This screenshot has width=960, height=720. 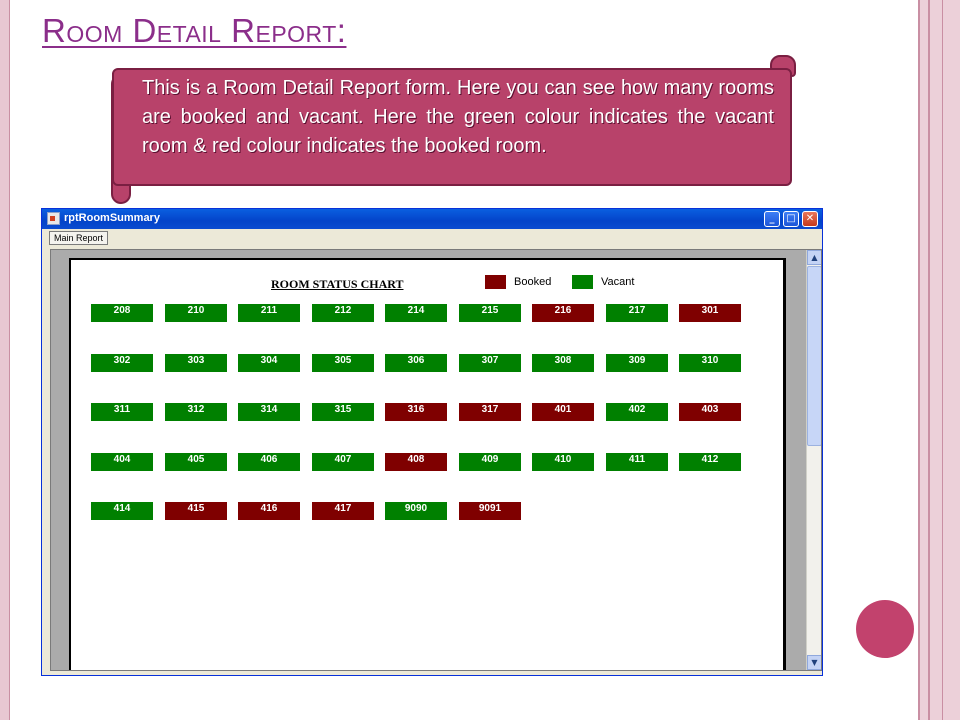 What do you see at coordinates (122, 511) in the screenshot?
I see `room-cell-414: 414` at bounding box center [122, 511].